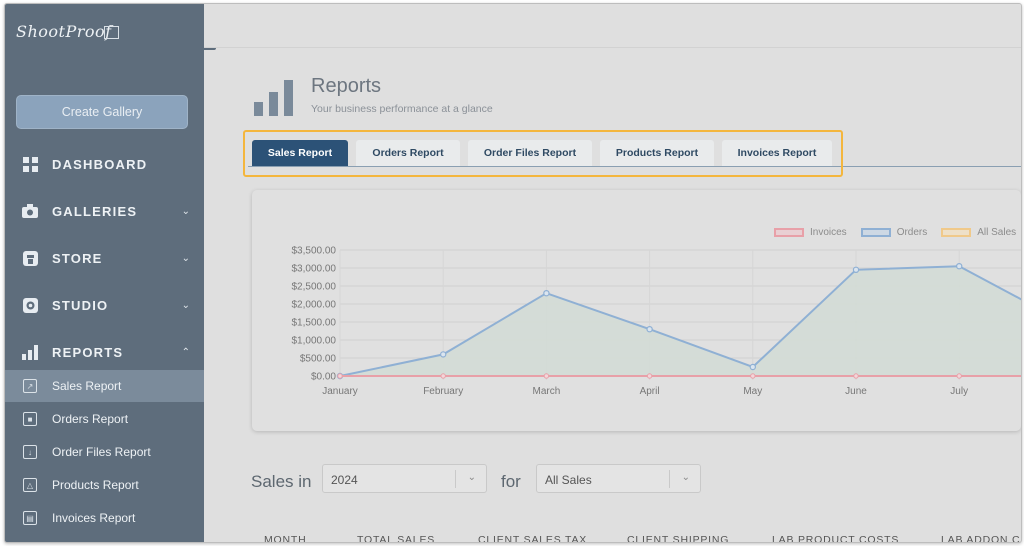 This screenshot has width=1024, height=546. Describe the element at coordinates (30, 419) in the screenshot. I see `cart-icon: ■` at that location.